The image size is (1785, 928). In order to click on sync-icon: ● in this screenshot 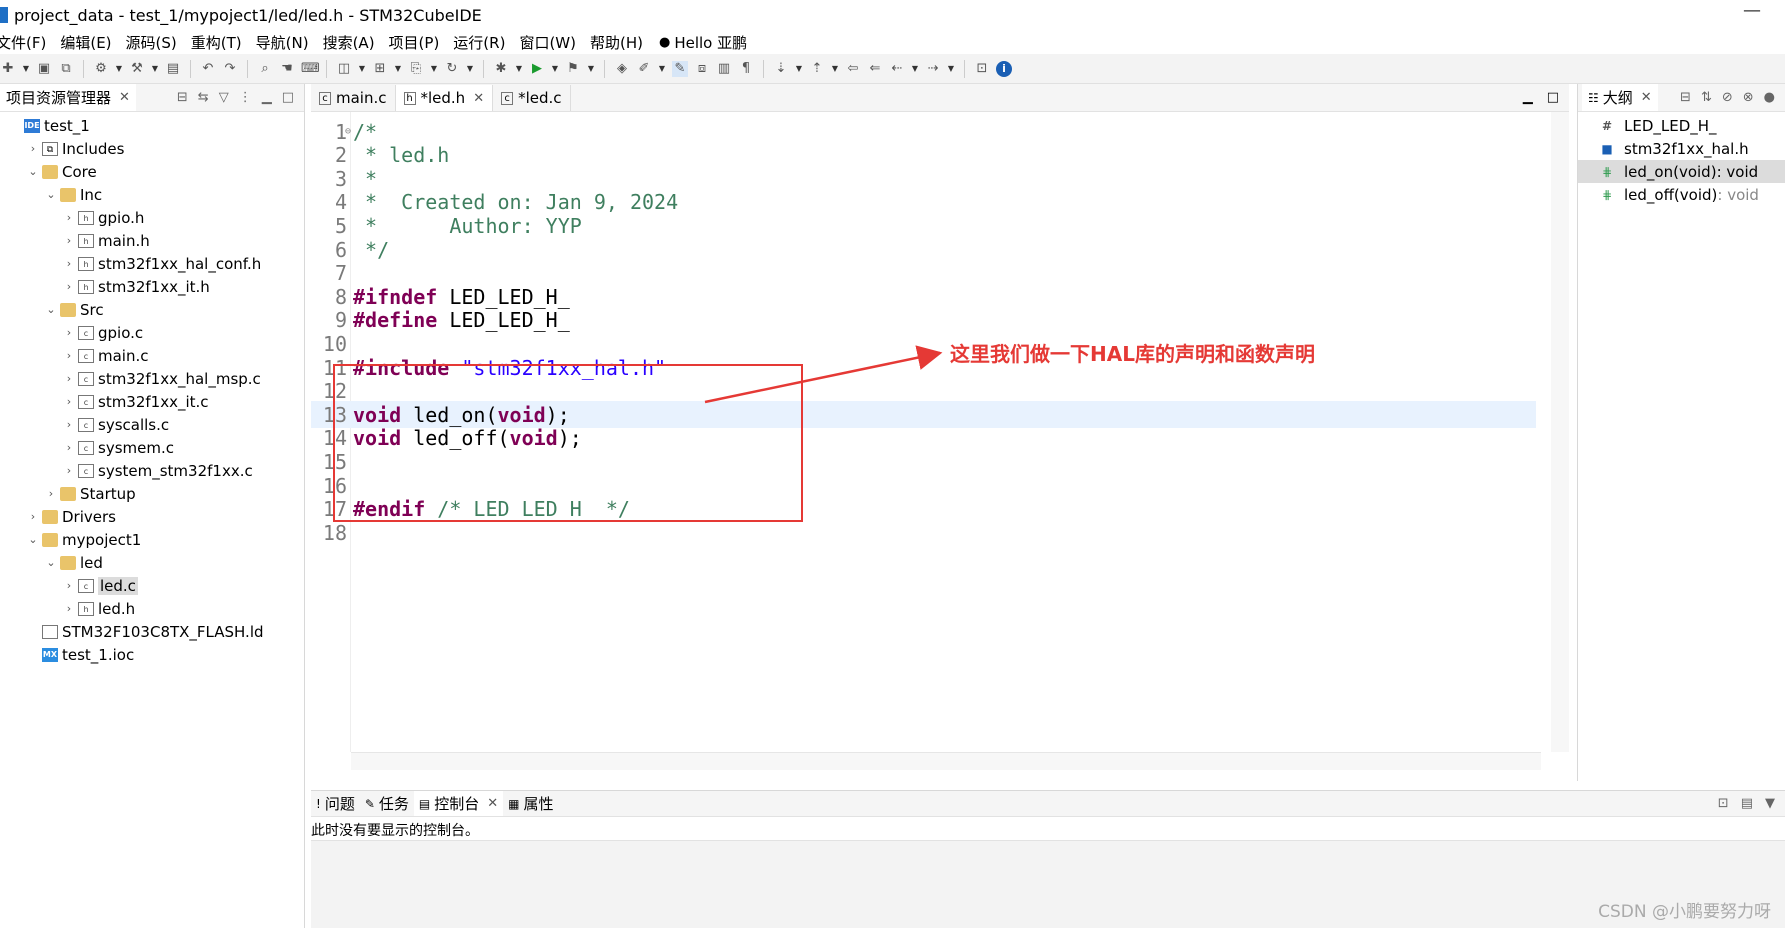, I will do `click(1769, 97)`.